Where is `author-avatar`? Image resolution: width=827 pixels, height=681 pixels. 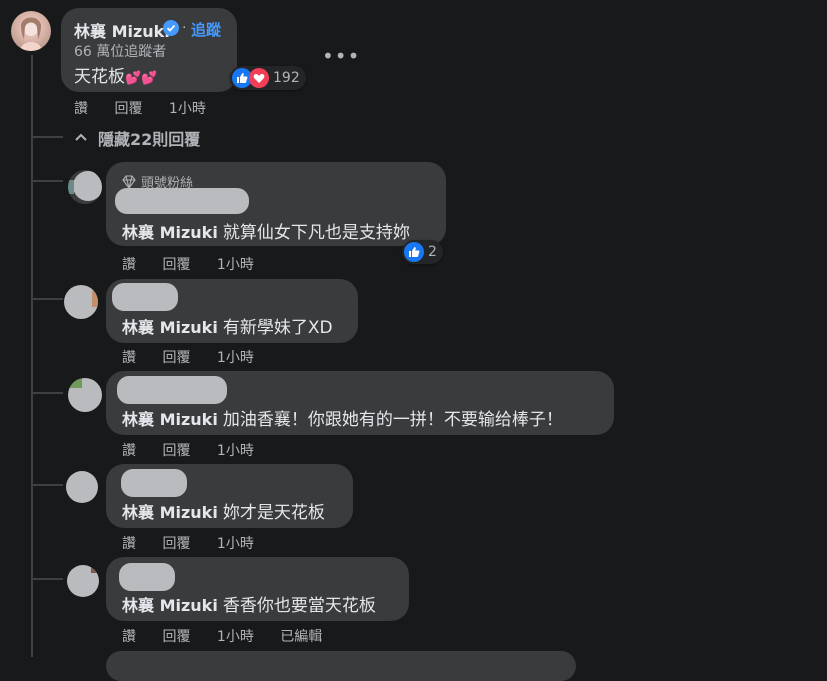 author-avatar is located at coordinates (31, 31).